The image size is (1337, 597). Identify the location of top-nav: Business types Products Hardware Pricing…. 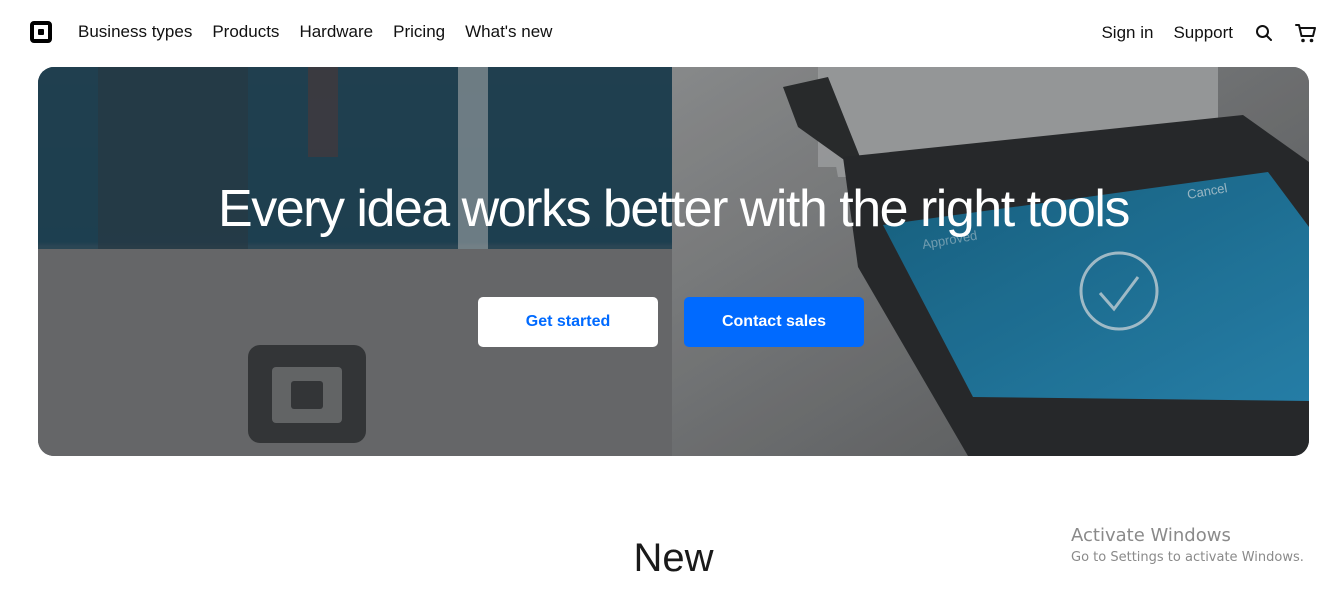
(668, 32).